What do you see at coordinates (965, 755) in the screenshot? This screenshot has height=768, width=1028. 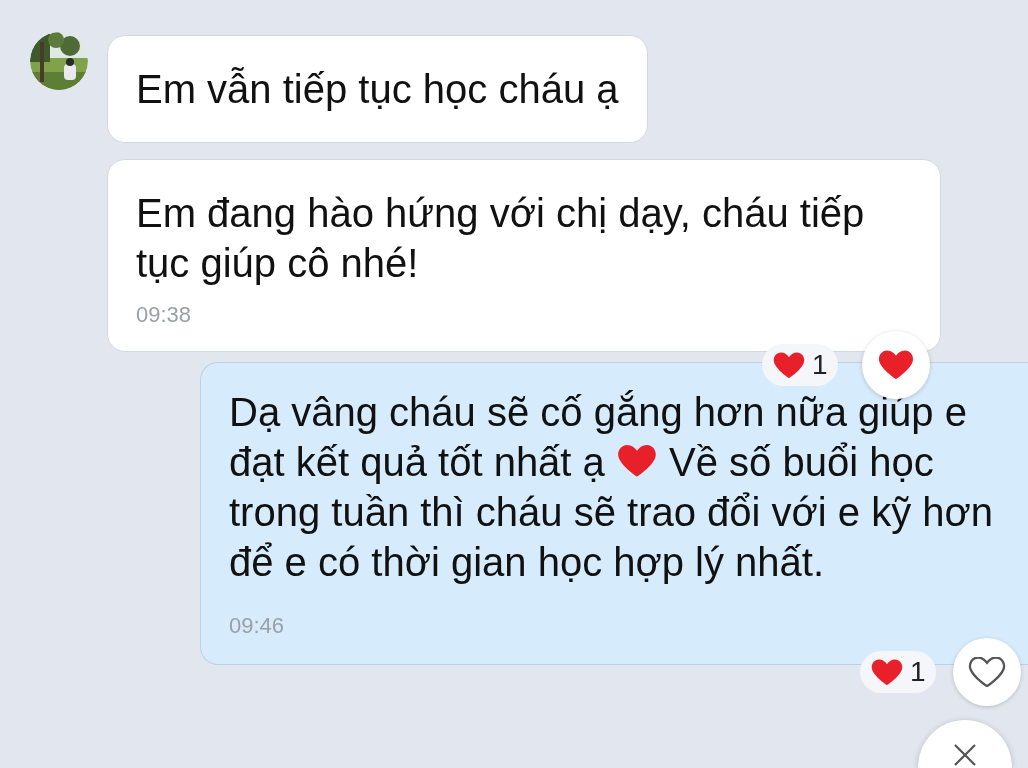 I see `close-icon` at bounding box center [965, 755].